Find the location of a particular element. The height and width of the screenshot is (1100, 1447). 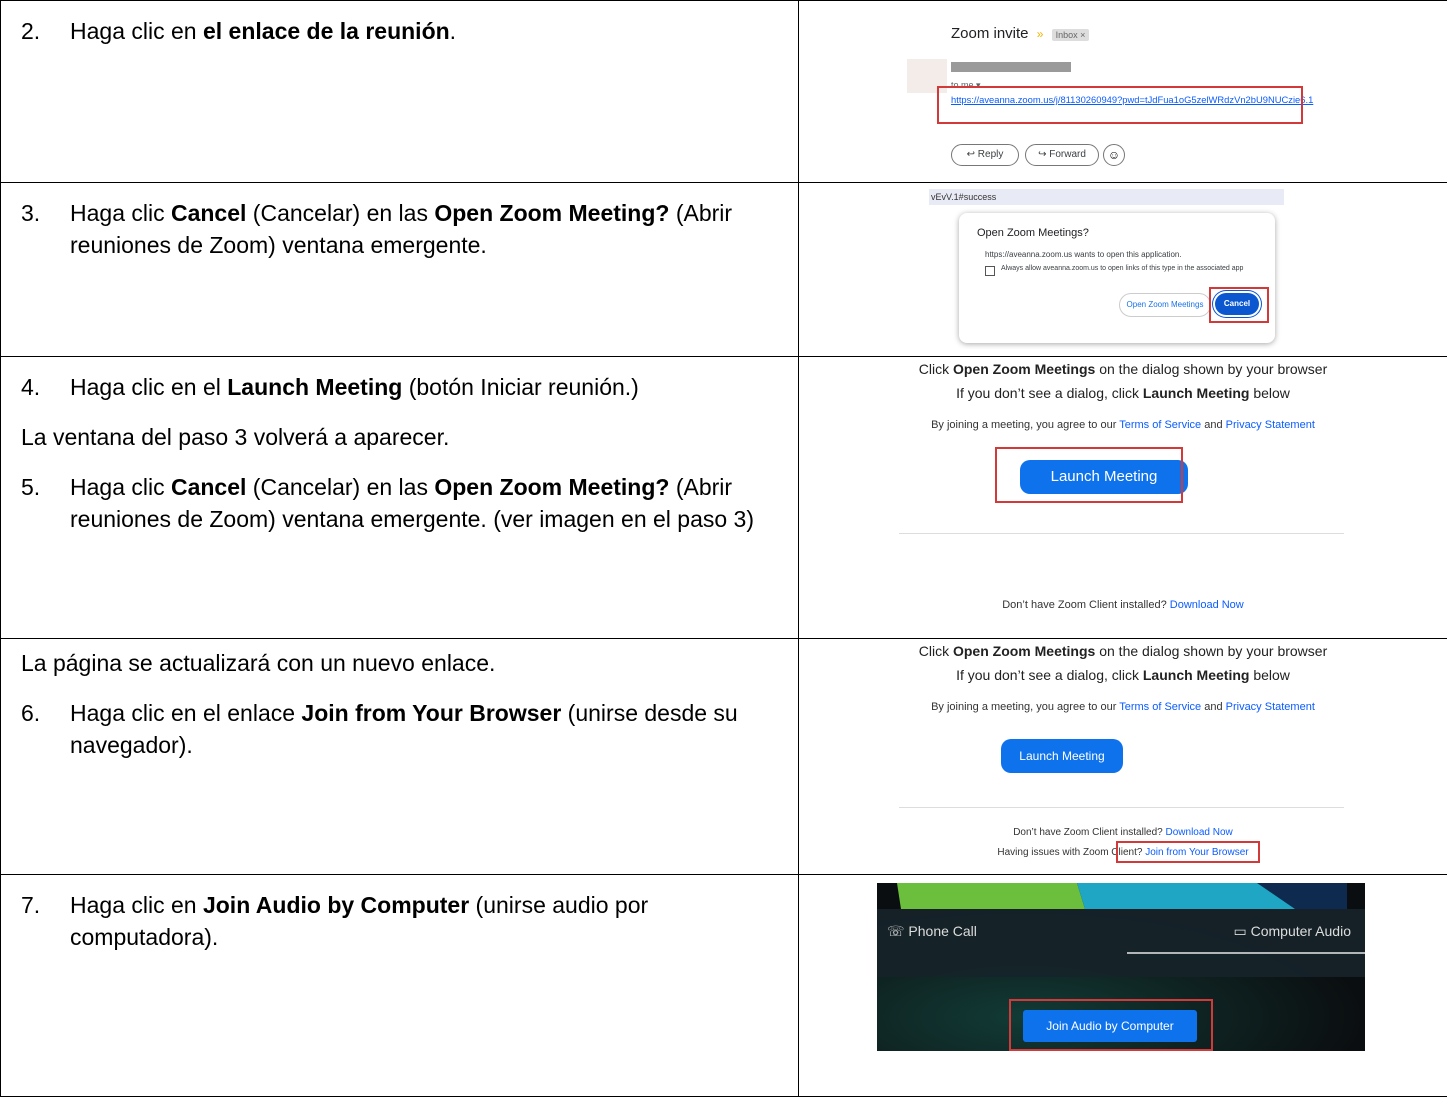

step-2-text: 2. Haga clic en el enlace de la reunión. is located at coordinates (399, 31).